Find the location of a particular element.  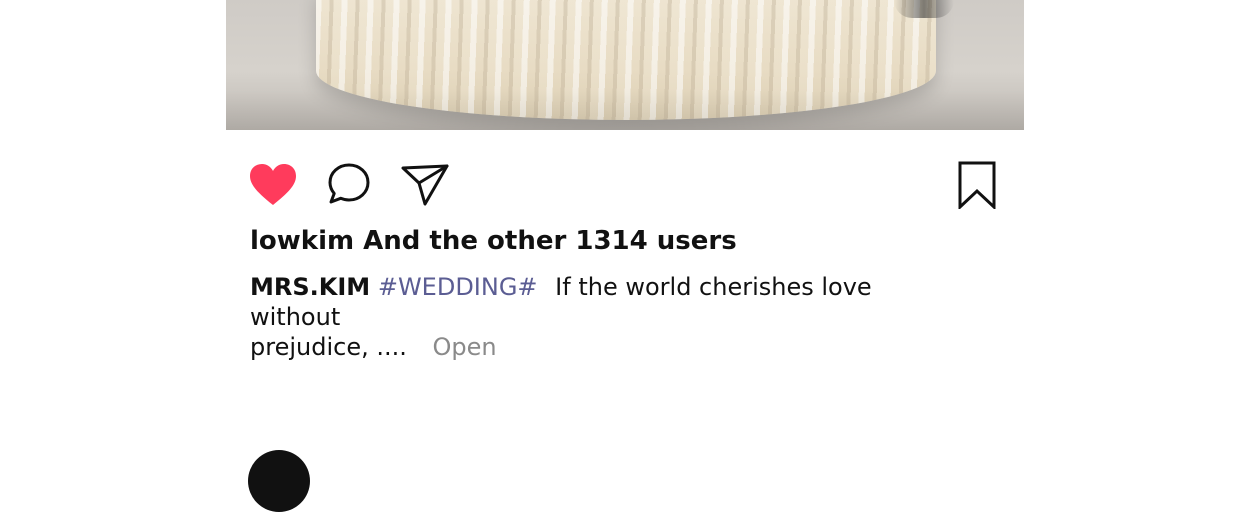

comment-bubble-icon is located at coordinates (349, 183).